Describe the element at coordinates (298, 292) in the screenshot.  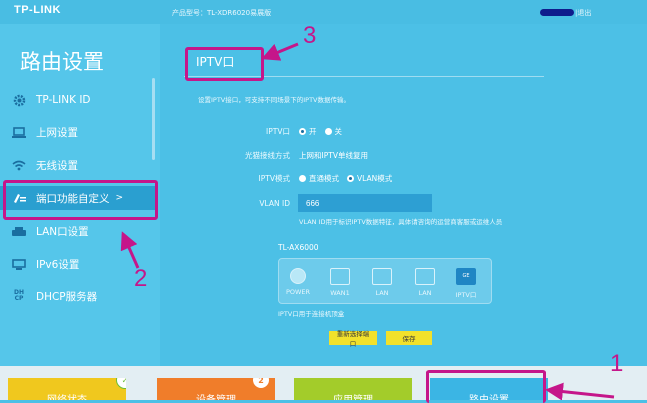
I see `port-label: POWER` at that location.